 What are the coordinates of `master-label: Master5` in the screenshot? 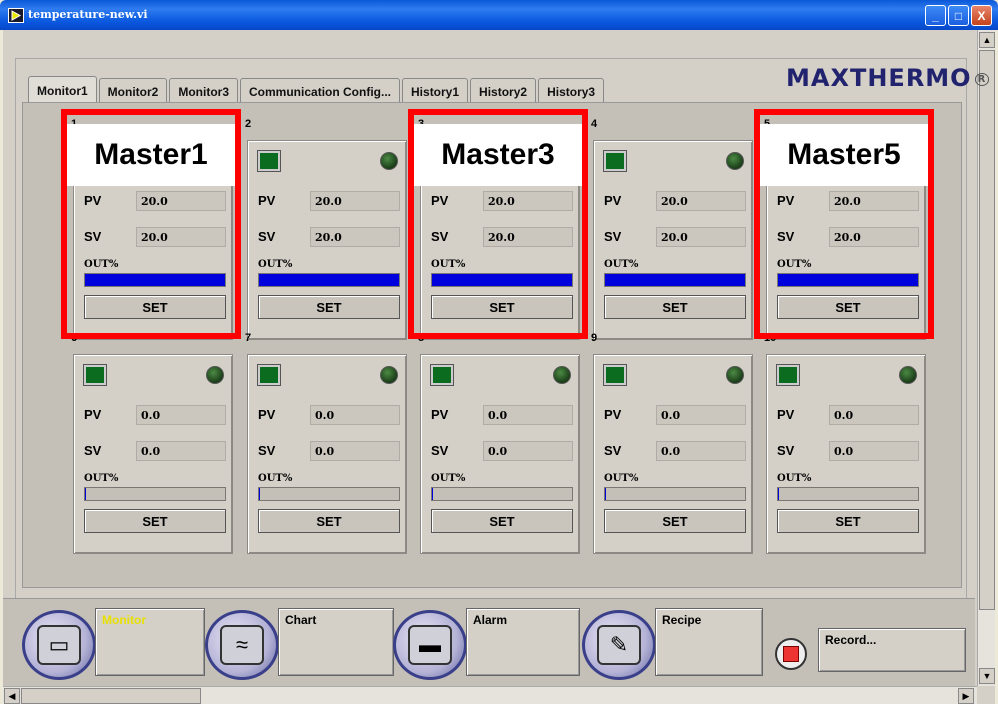 It's located at (844, 155).